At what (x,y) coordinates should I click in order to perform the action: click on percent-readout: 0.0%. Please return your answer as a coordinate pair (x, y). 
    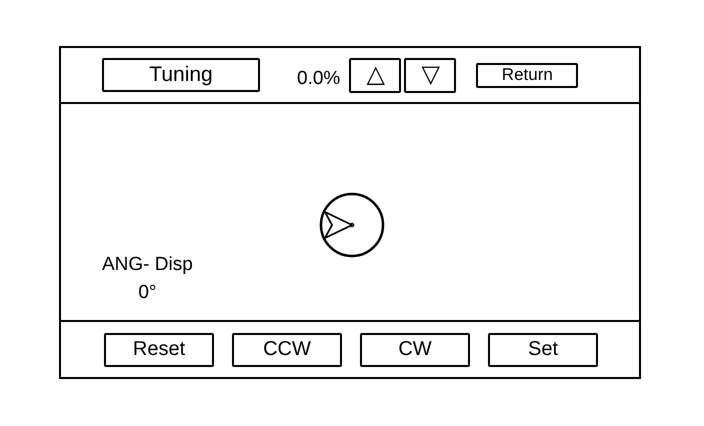
    Looking at the image, I should click on (318, 79).